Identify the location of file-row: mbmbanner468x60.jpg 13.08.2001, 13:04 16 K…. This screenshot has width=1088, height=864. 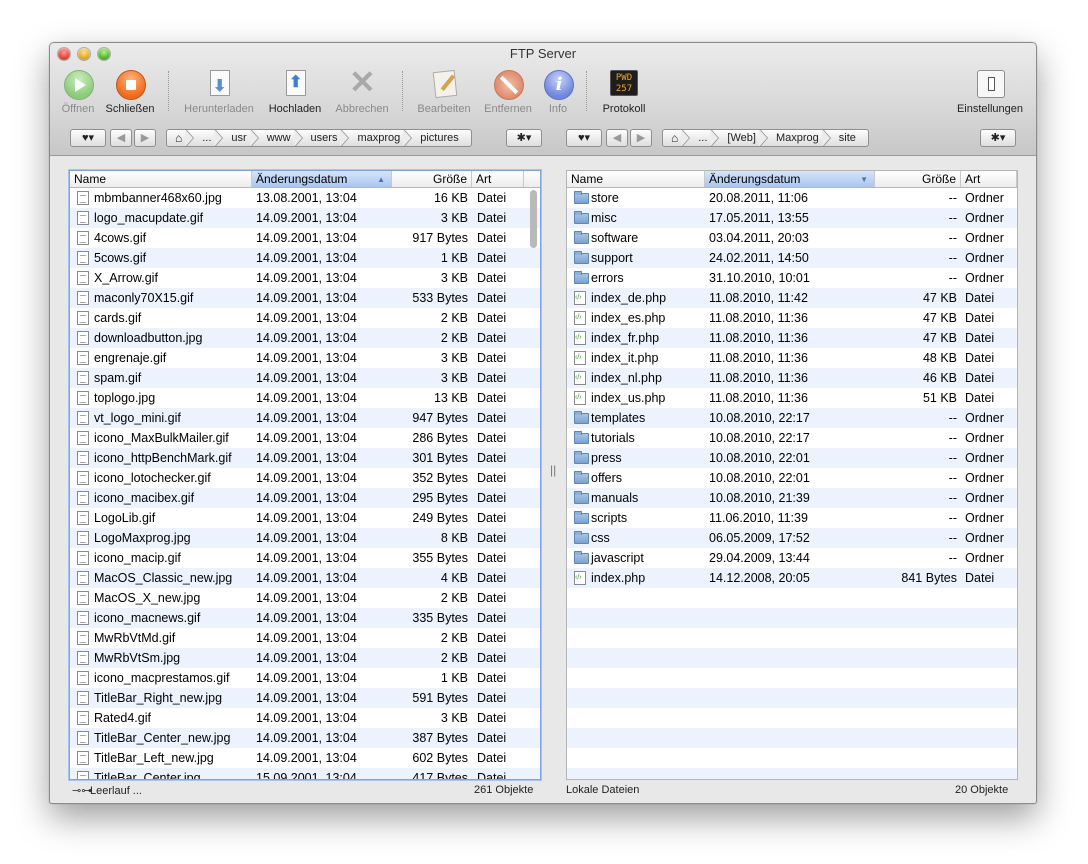
(305, 198).